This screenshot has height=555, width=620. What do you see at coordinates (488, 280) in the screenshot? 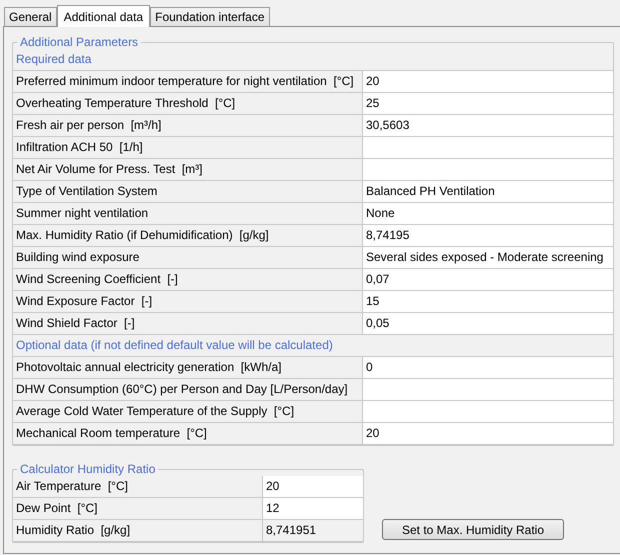
I see `value-field: 0,07` at bounding box center [488, 280].